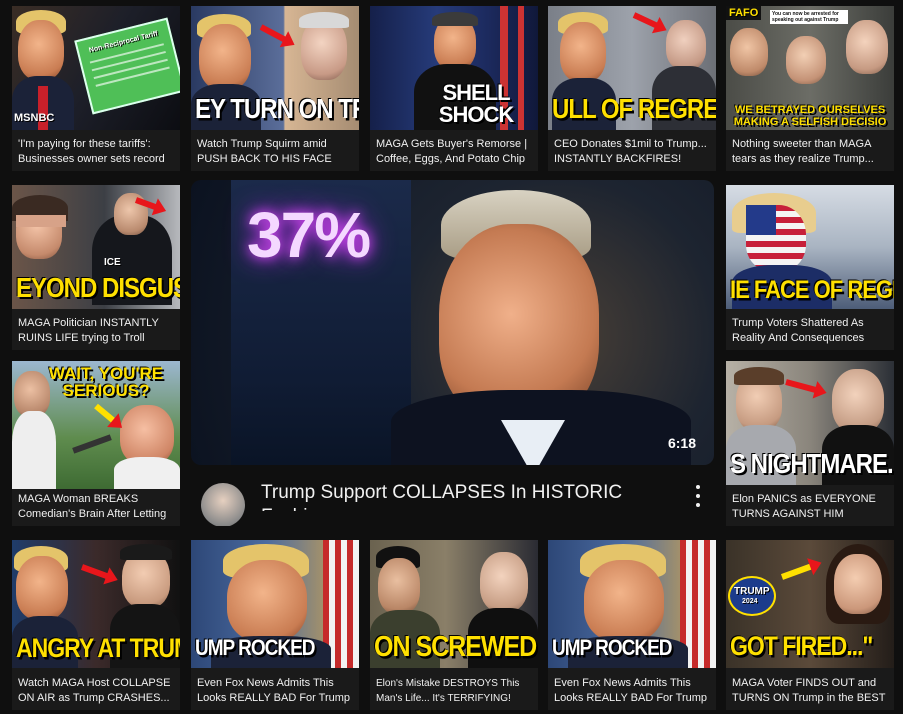 The width and height of the screenshot is (903, 714). I want to click on thumbnail-caption: EY TURN ON TRUM, so click(277, 109).